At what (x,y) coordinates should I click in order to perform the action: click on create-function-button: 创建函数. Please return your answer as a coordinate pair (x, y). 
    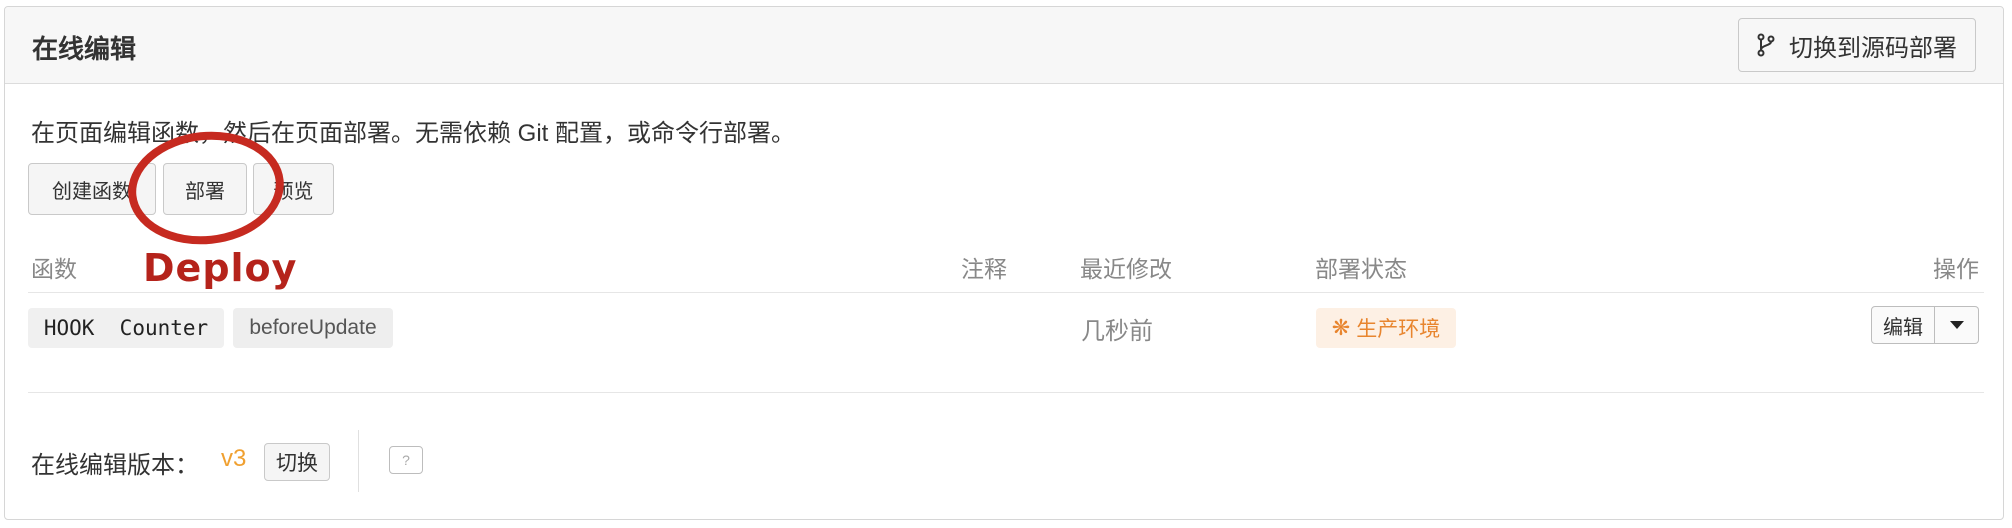
    Looking at the image, I should click on (92, 189).